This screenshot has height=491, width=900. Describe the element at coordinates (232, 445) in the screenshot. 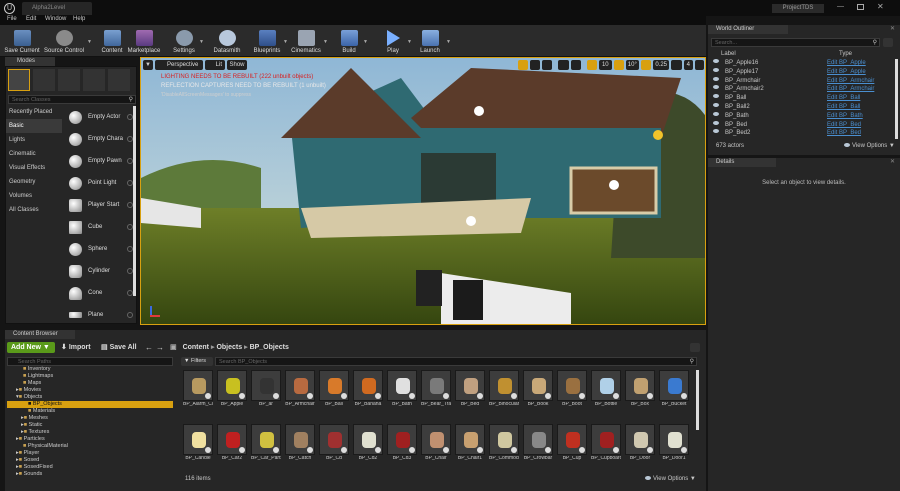

I see `asset-tile: BP_Car2` at that location.